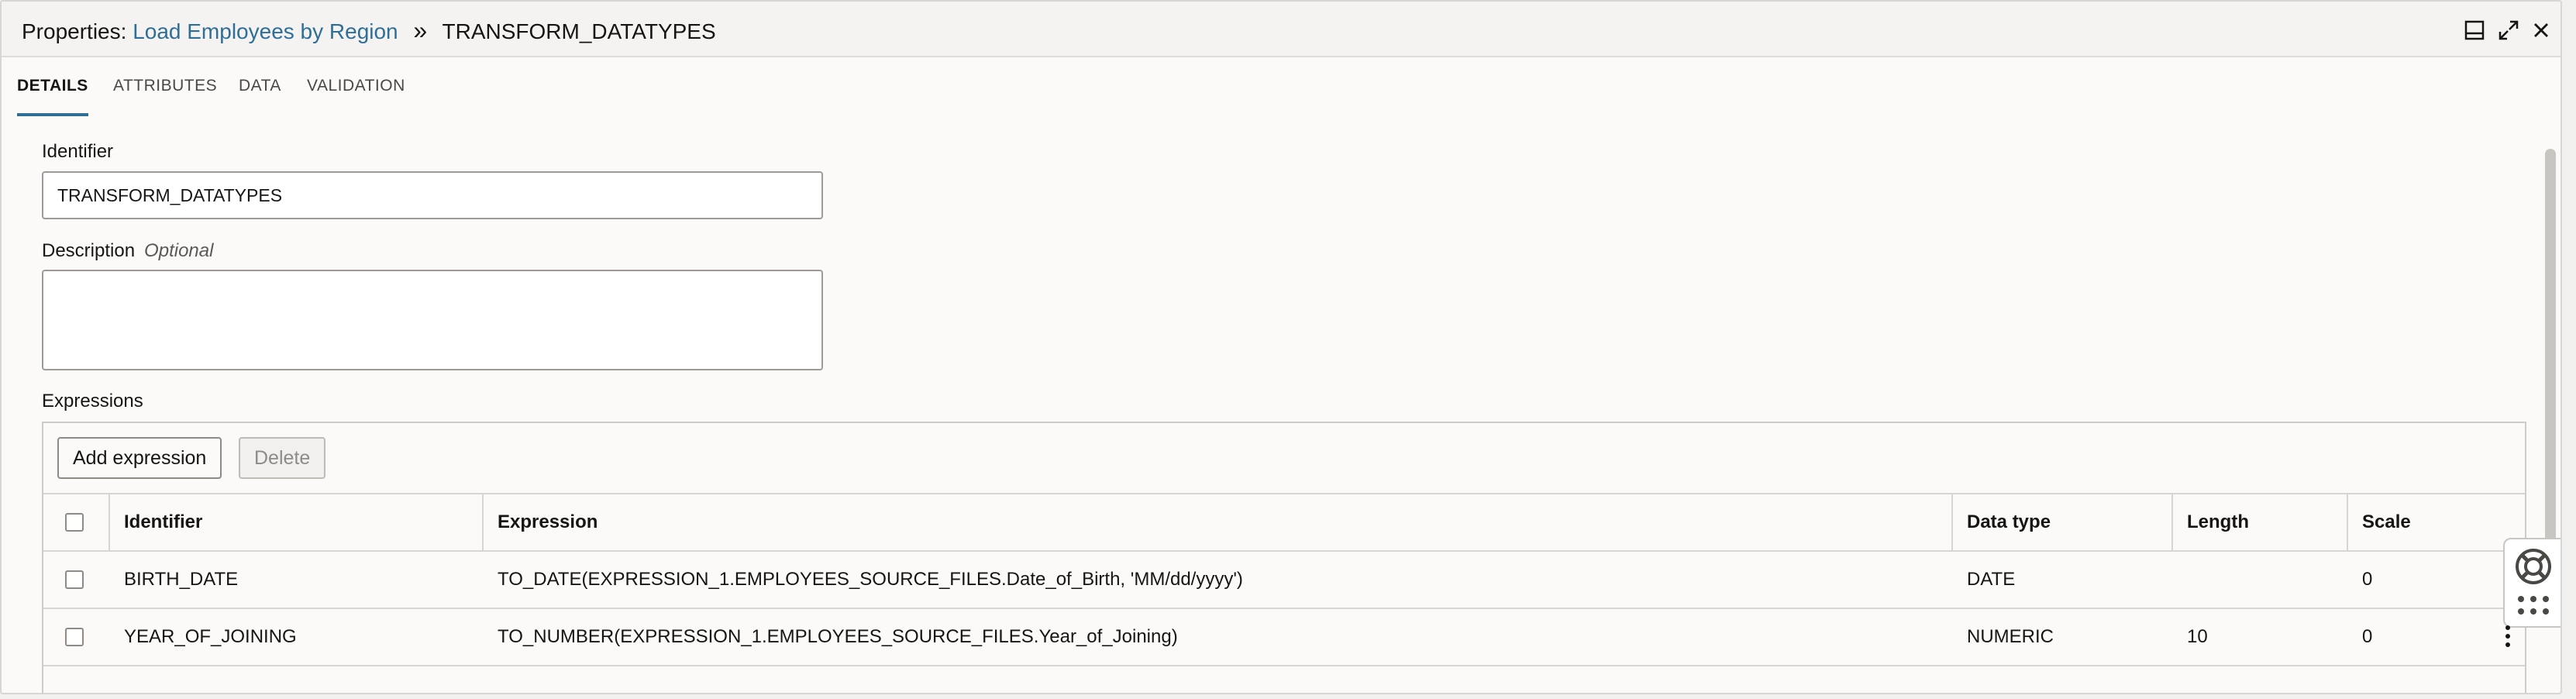 This screenshot has width=2576, height=699. I want to click on delete-button: Delete, so click(282, 458).